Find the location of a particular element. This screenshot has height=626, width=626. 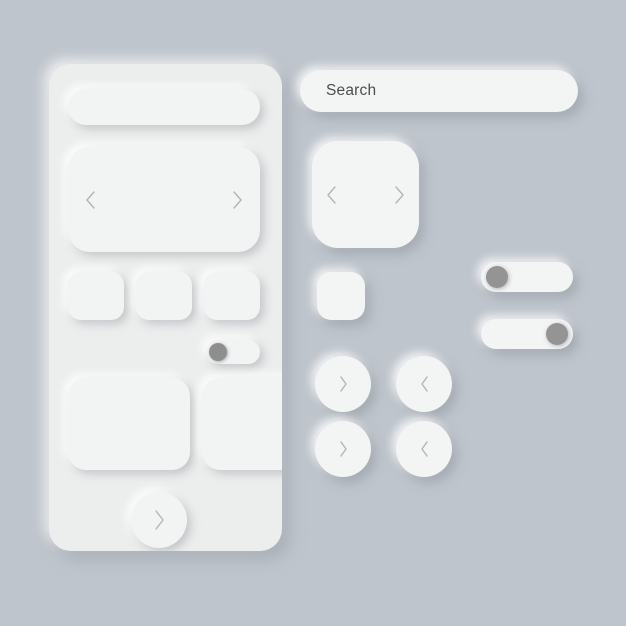

phone-tile-row is located at coordinates (164, 296).